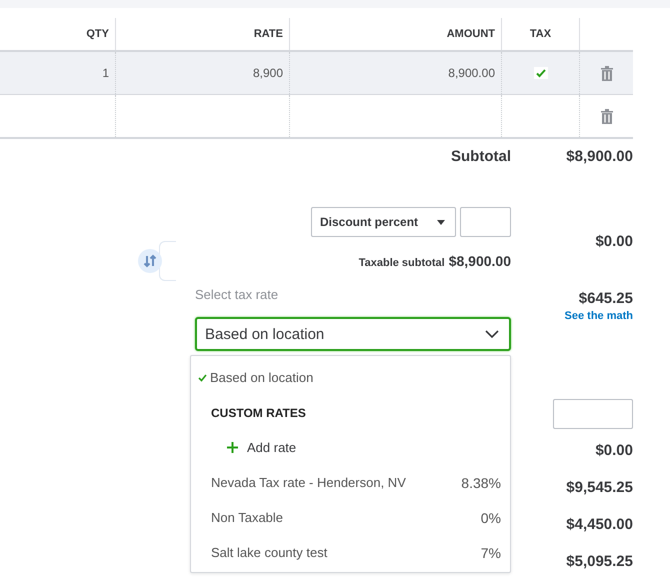 This screenshot has width=670, height=578. Describe the element at coordinates (105, 73) in the screenshot. I see `table-cell: 1` at that location.